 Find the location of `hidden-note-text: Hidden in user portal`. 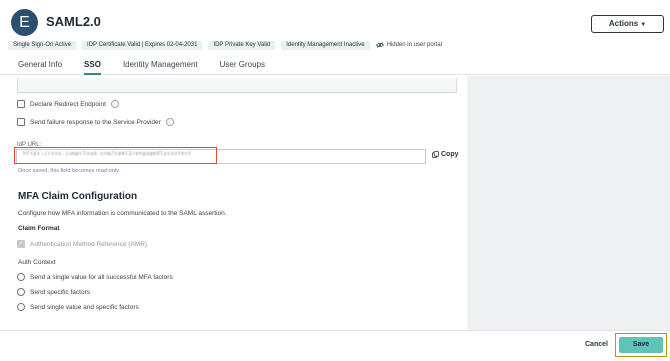

hidden-note-text: Hidden in user portal is located at coordinates (414, 45).